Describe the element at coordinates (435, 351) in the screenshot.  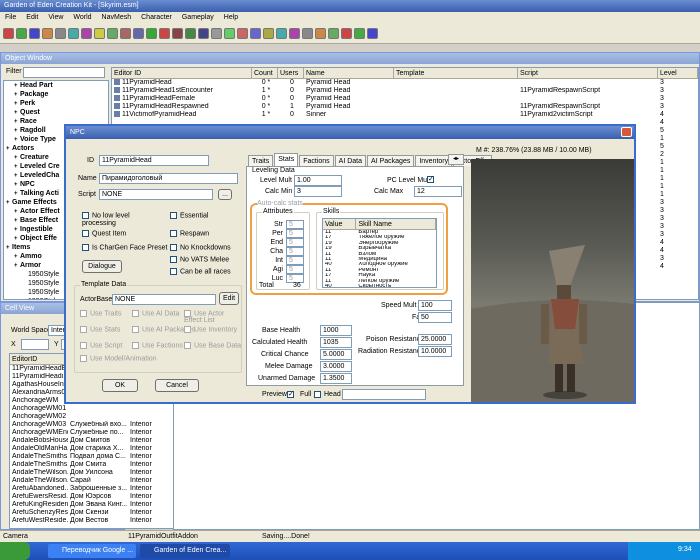
I see `radiation-input: 10.0000` at that location.